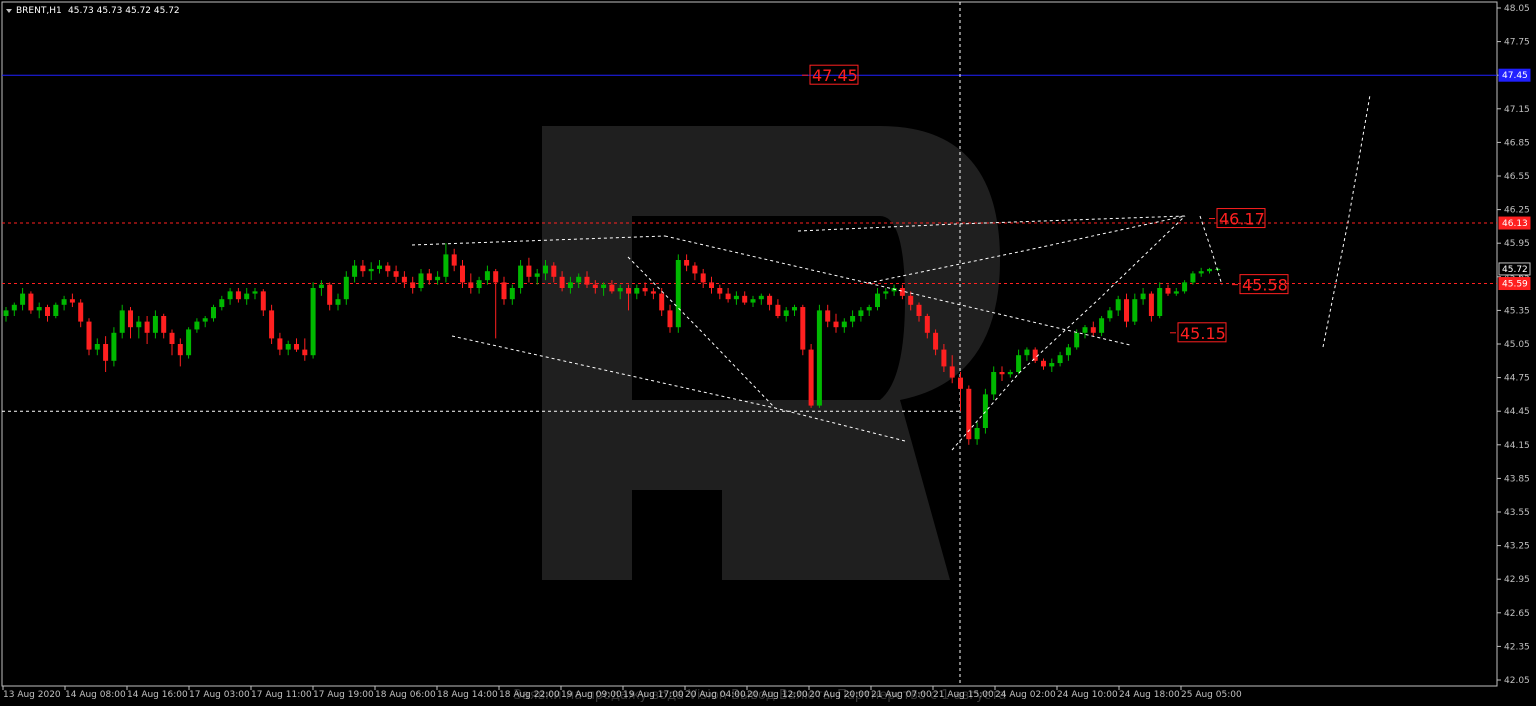 This screenshot has width=1536, height=706. I want to click on y-tick-label: 45.05, so click(1517, 345).